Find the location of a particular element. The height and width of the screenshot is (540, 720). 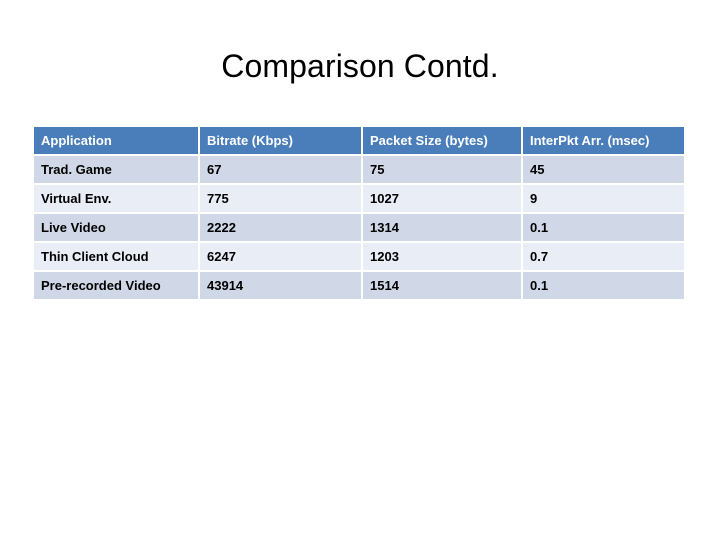

table-row: Live Video 2222 1314 0.1 is located at coordinates (359, 227).